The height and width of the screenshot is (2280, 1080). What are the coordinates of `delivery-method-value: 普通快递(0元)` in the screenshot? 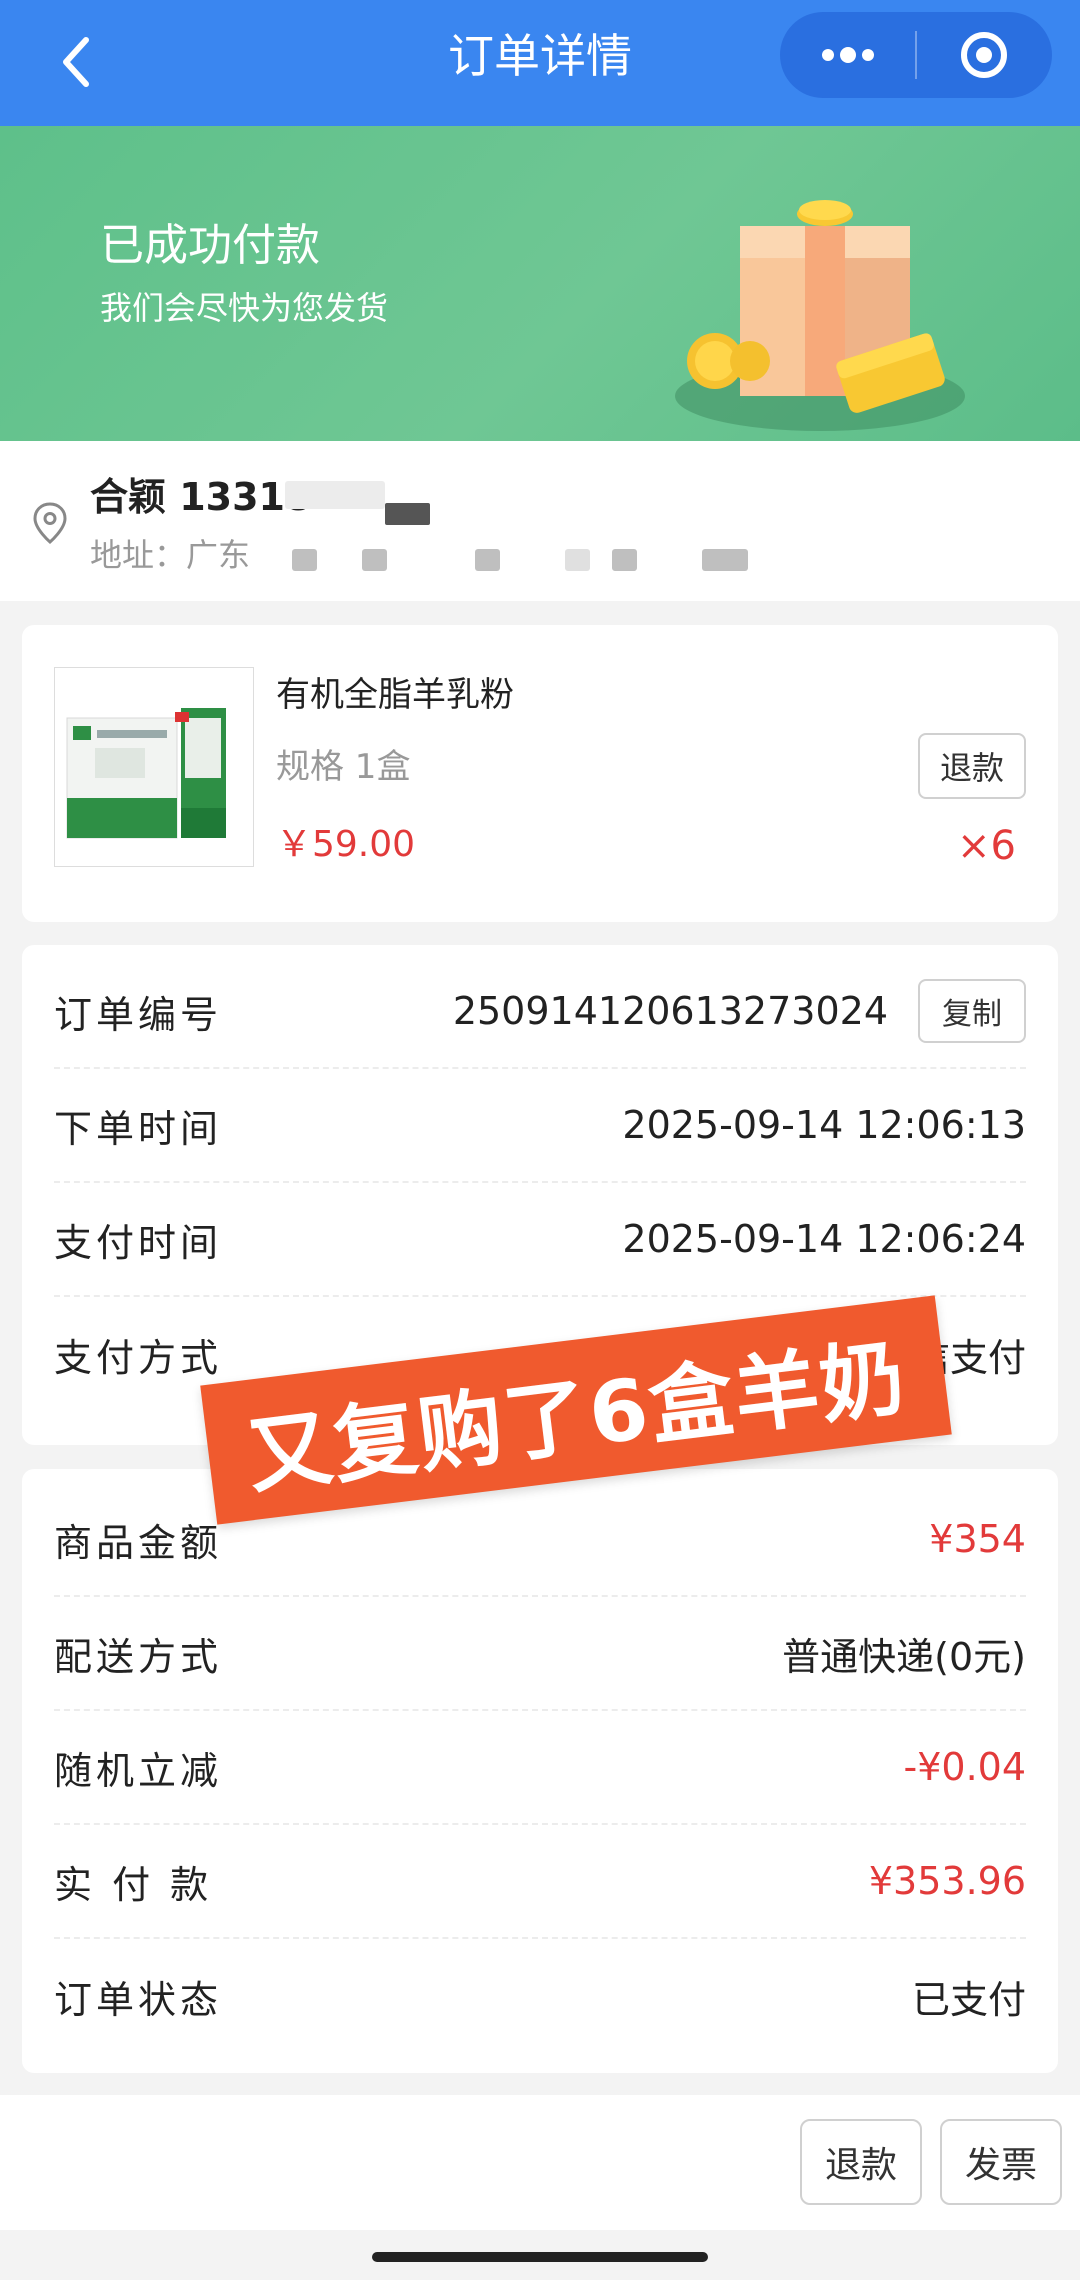 It's located at (904, 1656).